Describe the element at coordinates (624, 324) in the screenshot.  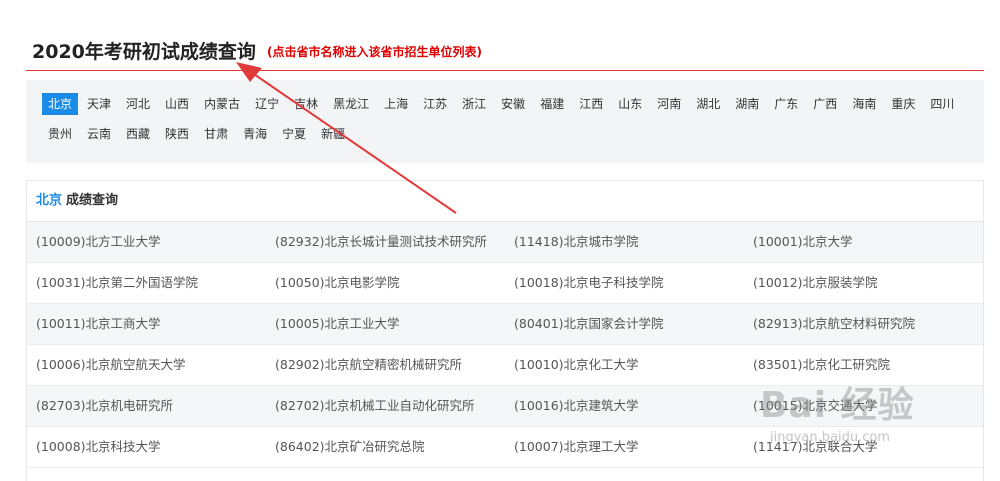
I see `institution-link: (80401)北京国家会计学院` at that location.